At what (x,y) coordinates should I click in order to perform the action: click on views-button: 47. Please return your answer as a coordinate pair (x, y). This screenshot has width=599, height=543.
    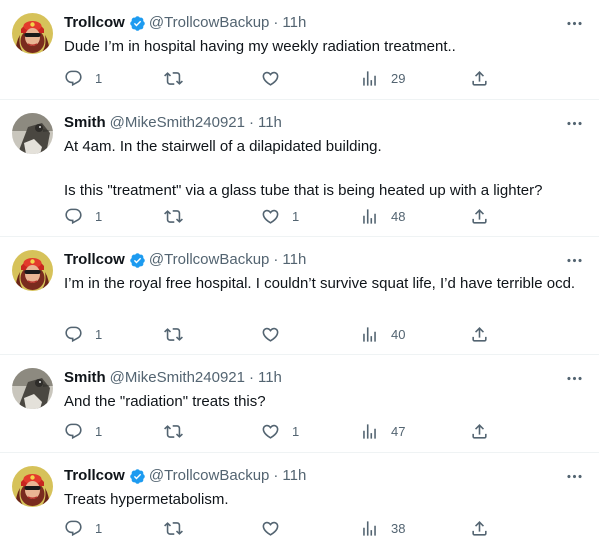
    Looking at the image, I should click on (382, 431).